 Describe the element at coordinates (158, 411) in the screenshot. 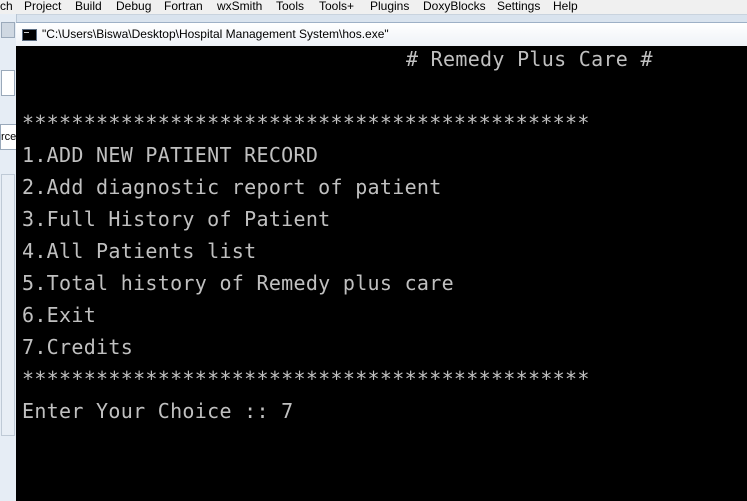

I see `choice-prompt: Enter Your Choice :: 7` at that location.